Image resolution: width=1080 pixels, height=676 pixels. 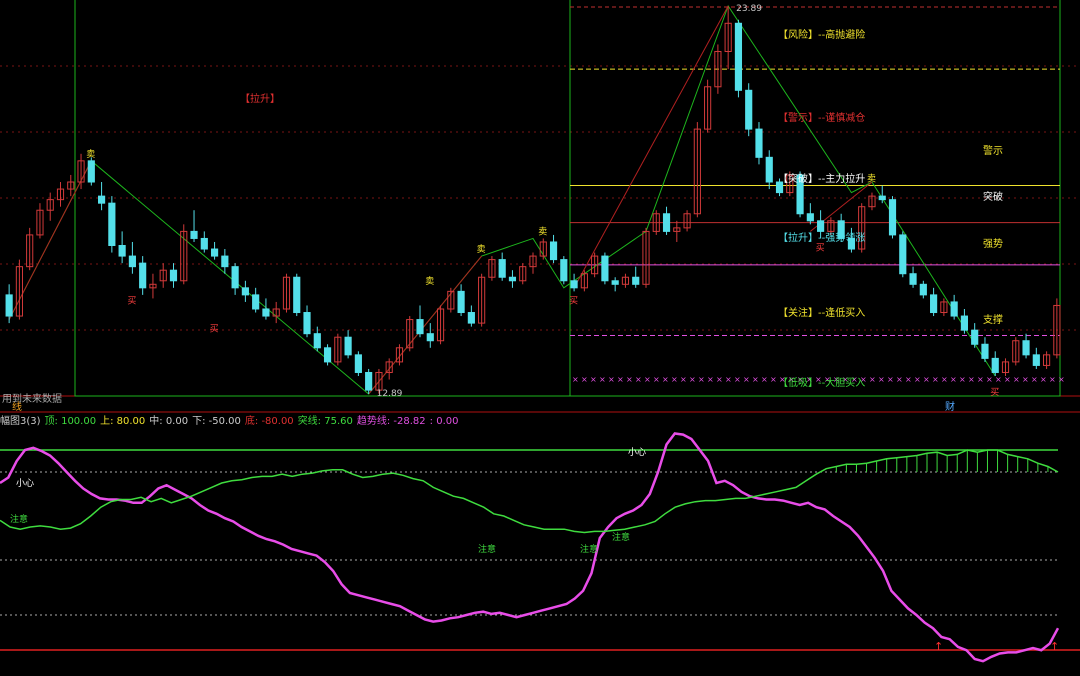 I want to click on future-data-note: 用到未来数据, so click(x=32, y=399).